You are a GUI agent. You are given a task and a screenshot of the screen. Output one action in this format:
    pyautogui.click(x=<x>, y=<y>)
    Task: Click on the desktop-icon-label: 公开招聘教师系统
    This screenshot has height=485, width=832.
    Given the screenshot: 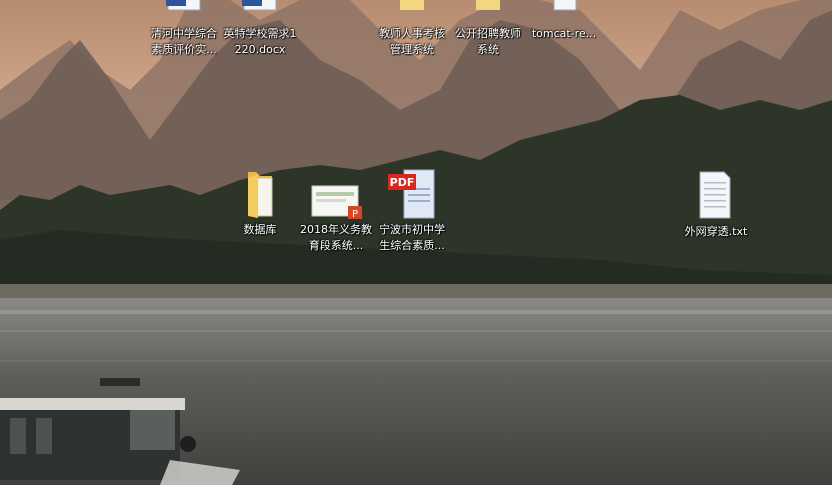 What is the action you would take?
    pyautogui.click(x=488, y=41)
    